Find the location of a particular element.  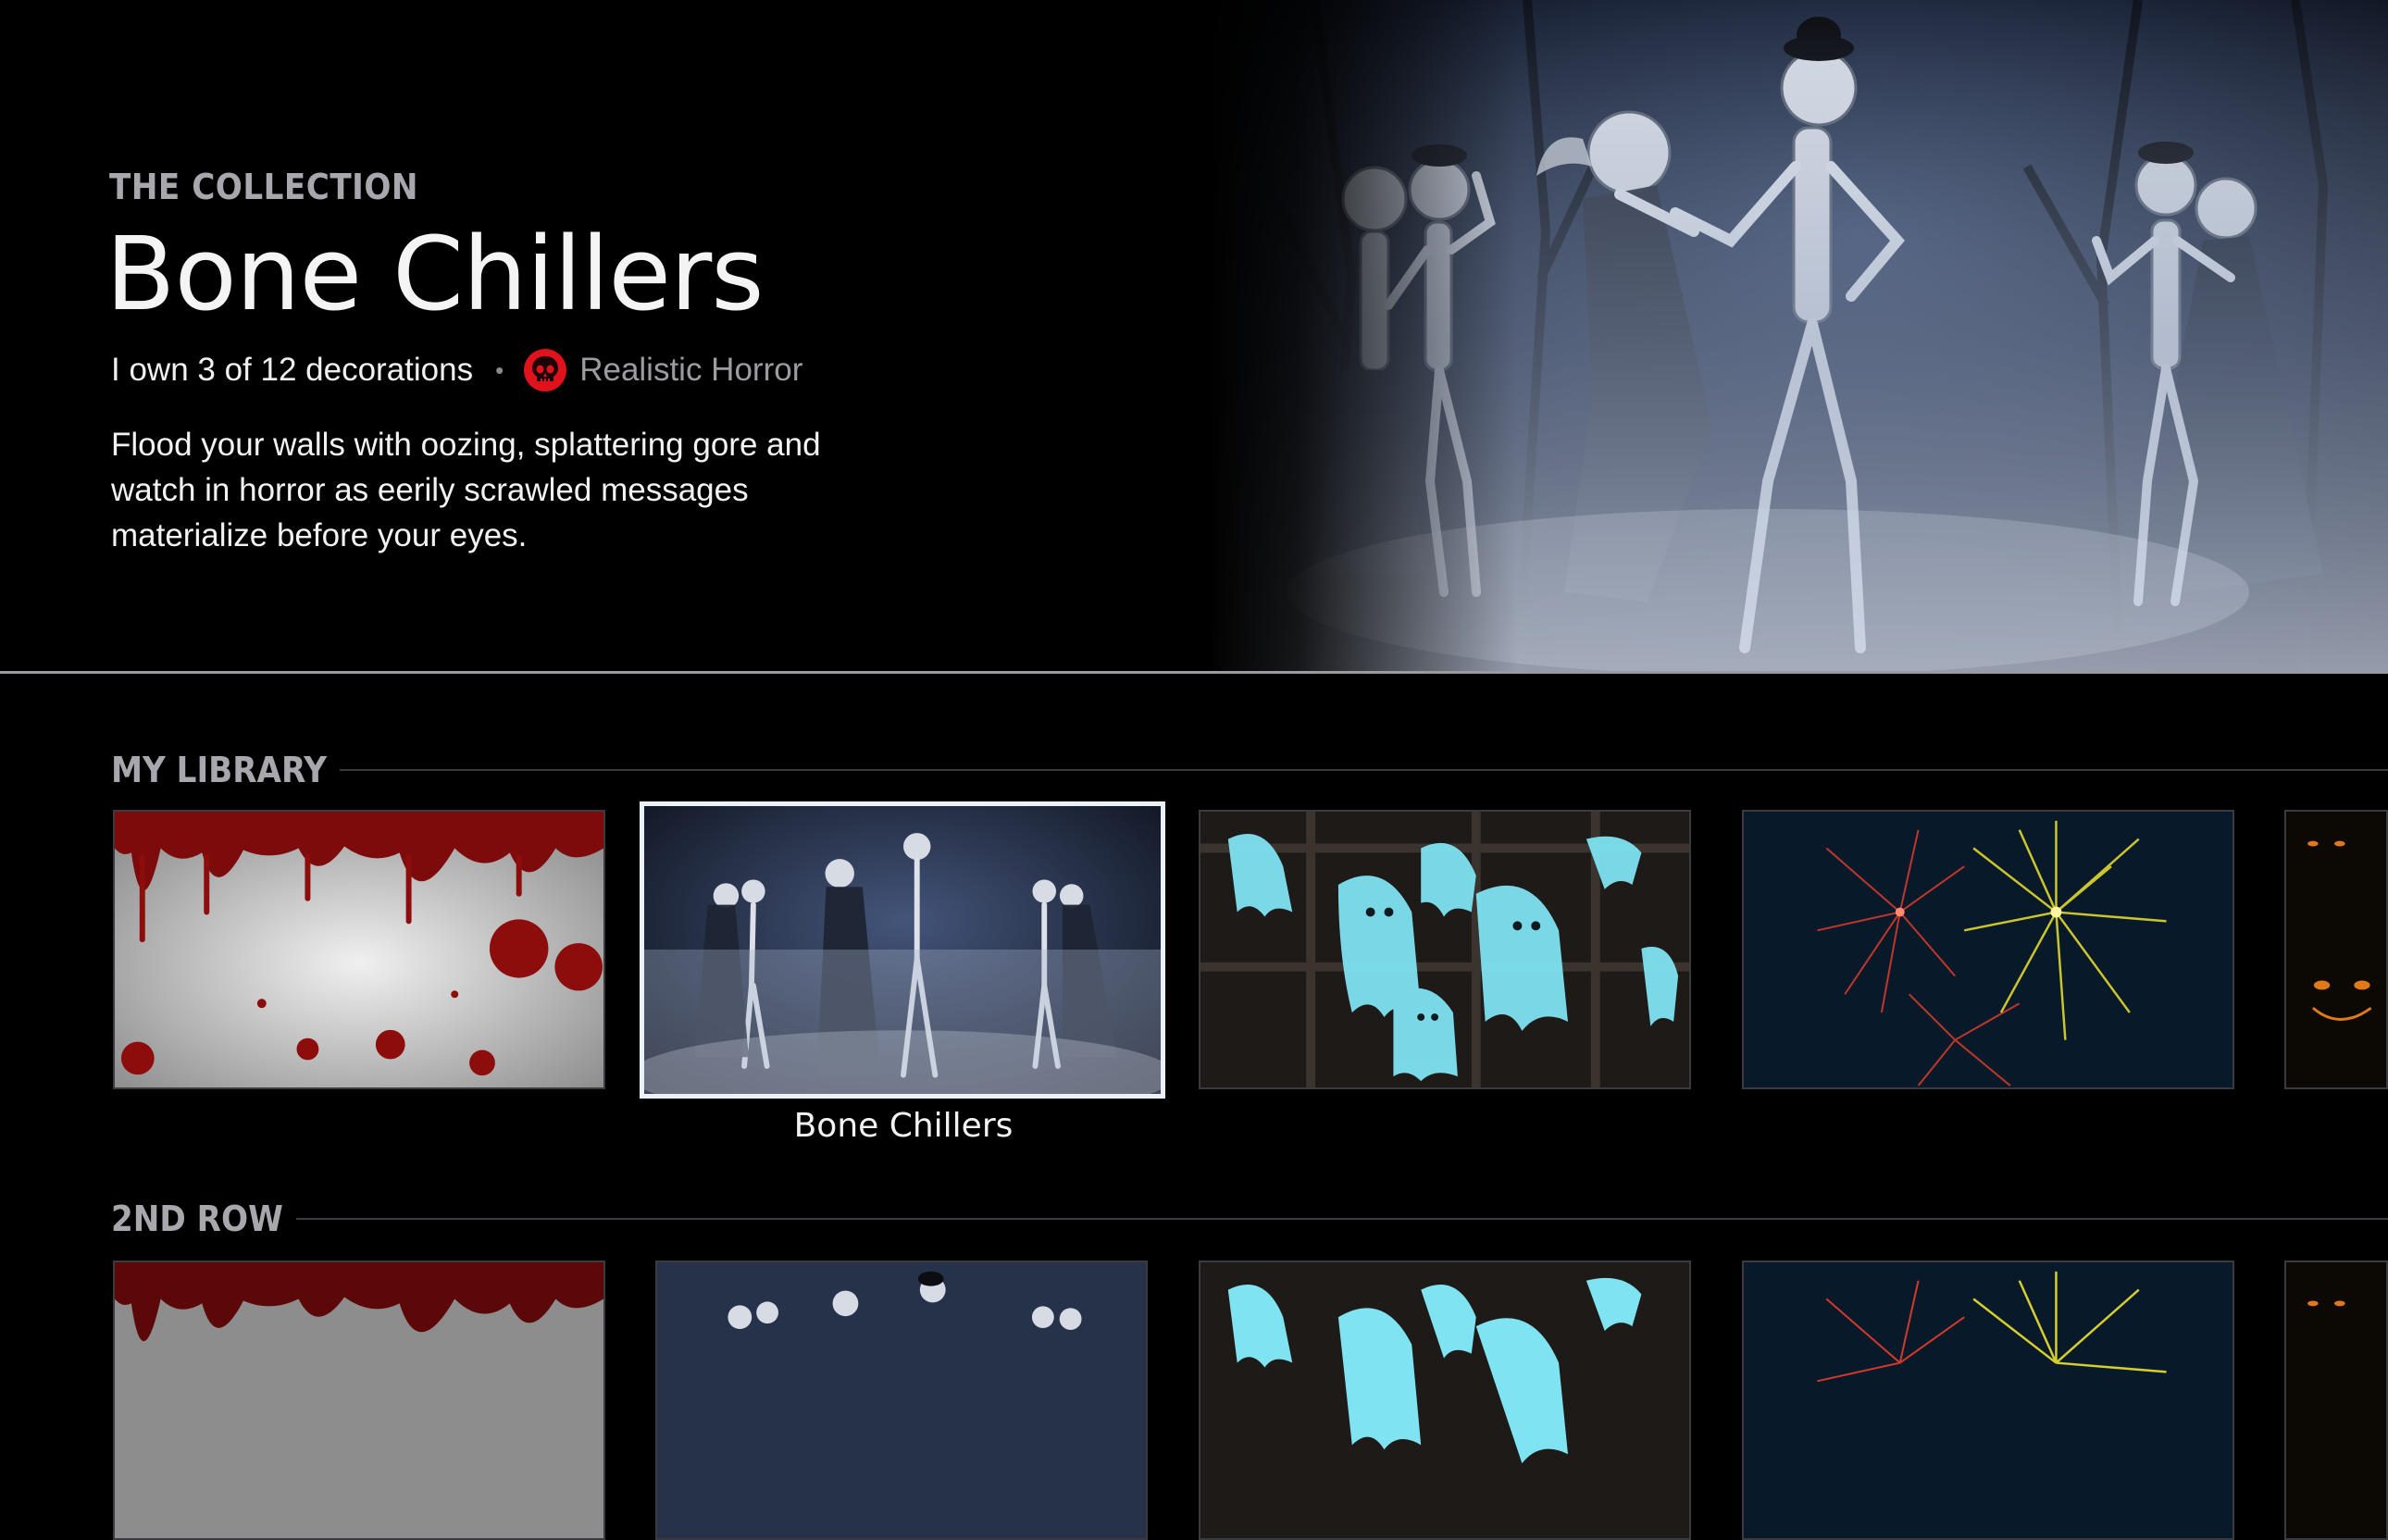

hero-divider is located at coordinates (1194, 672).